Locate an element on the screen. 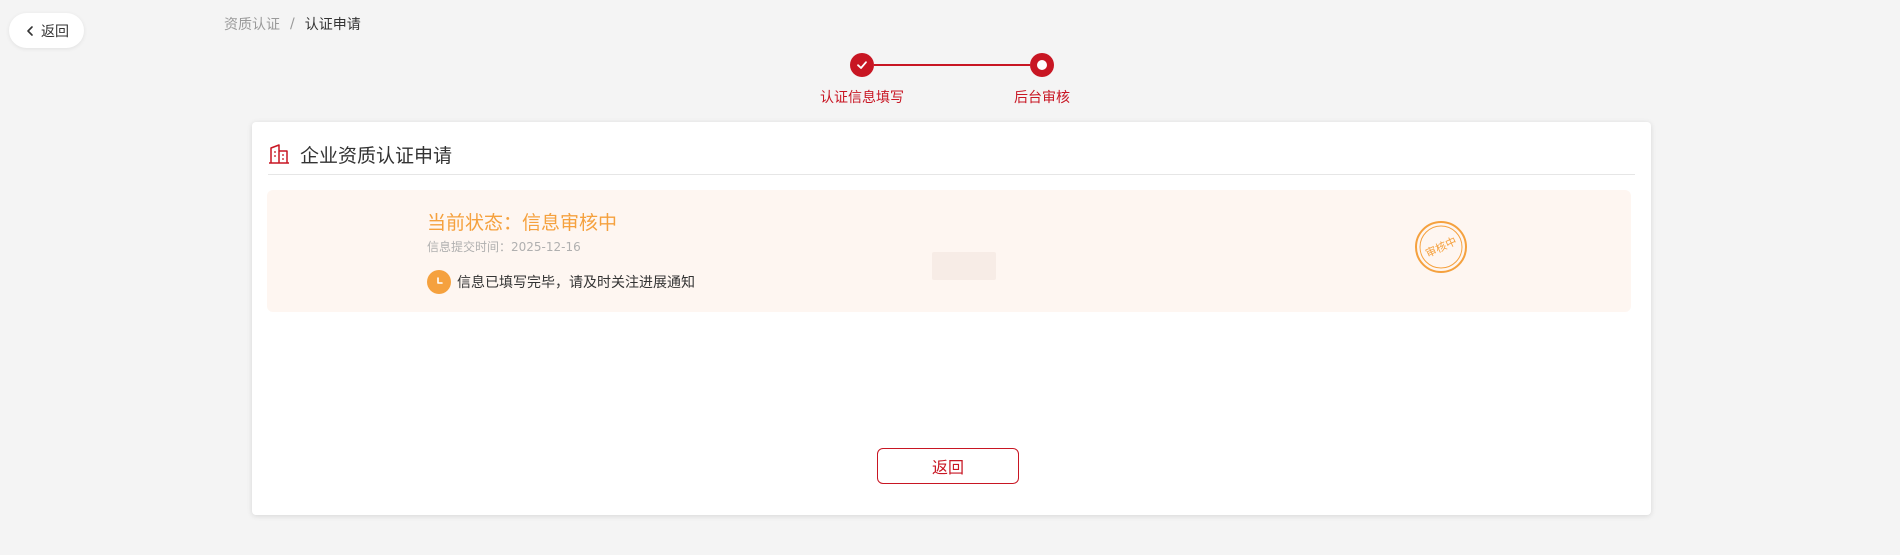  building-icon is located at coordinates (279, 154).